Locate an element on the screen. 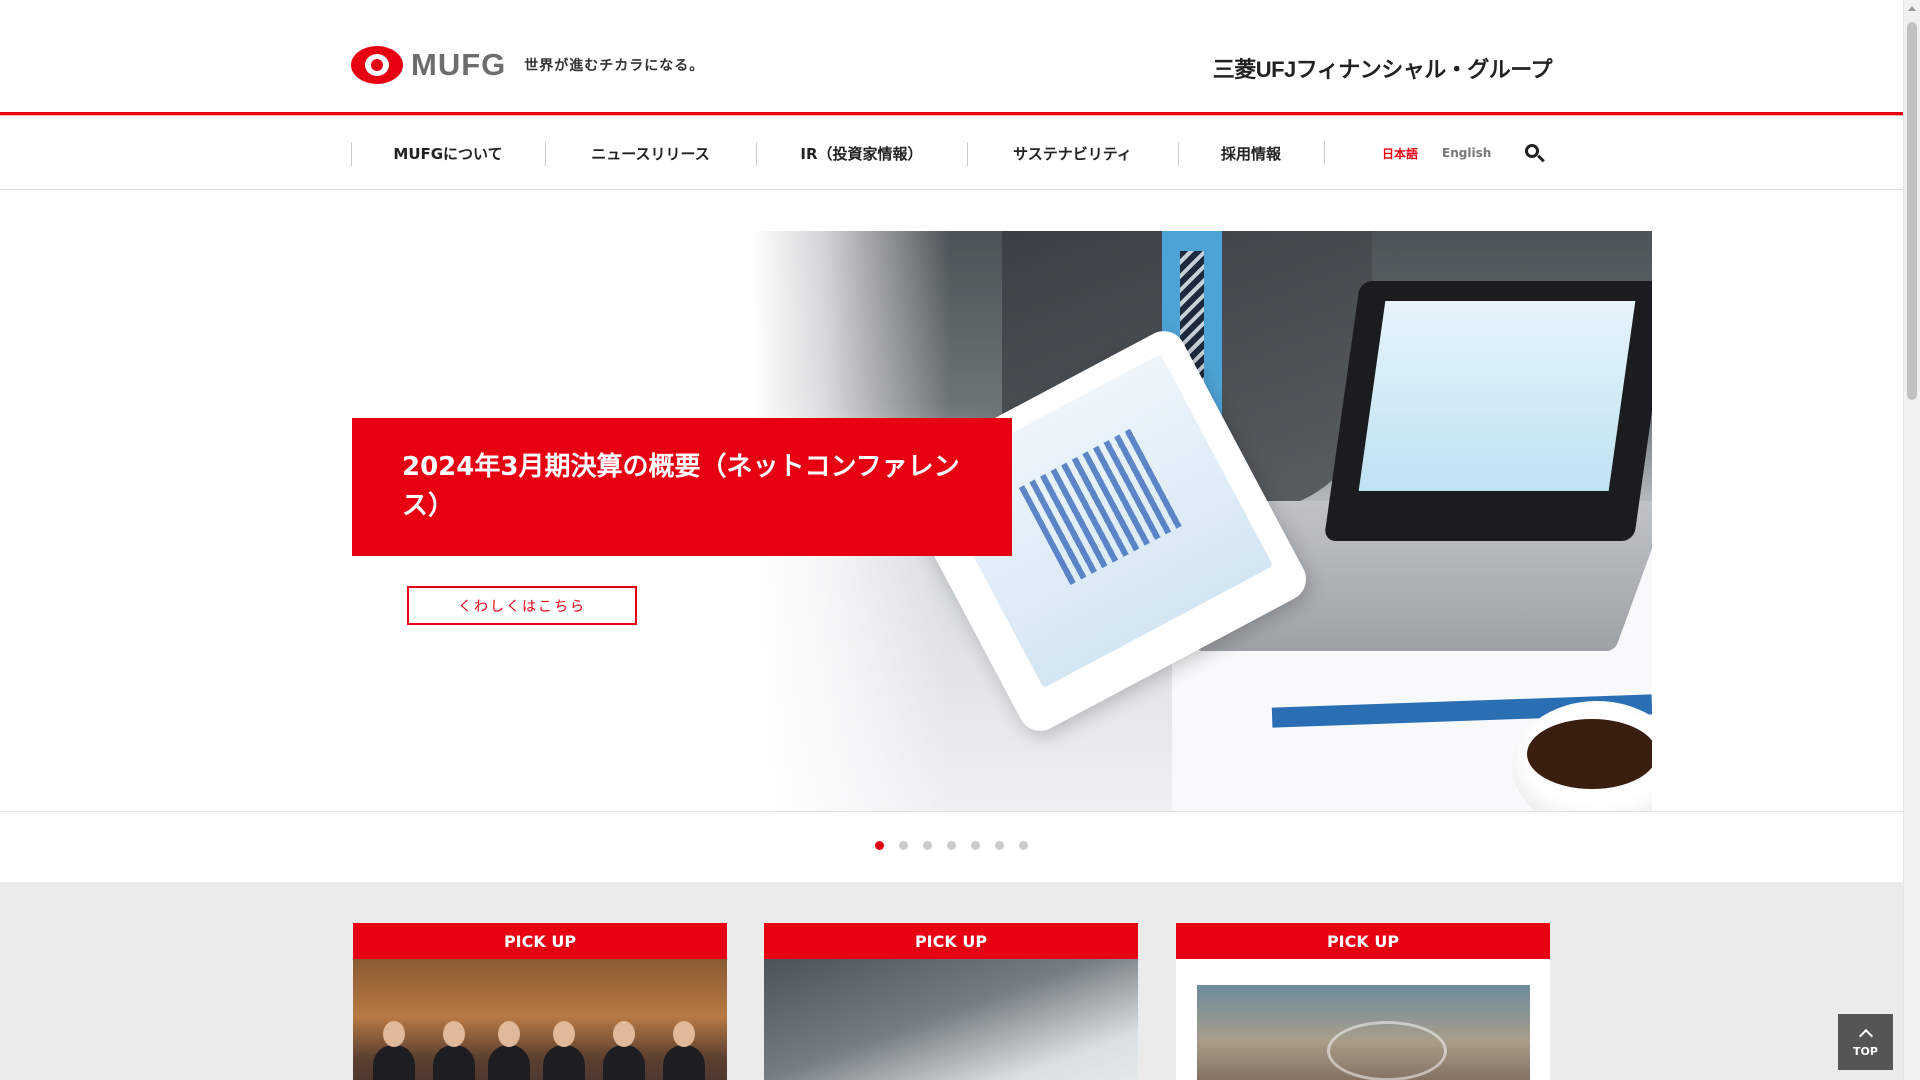 This screenshot has width=1920, height=1080. hero-title-box: 2024年3月期決算の概要（ネットコンファレンス） is located at coordinates (682, 487).